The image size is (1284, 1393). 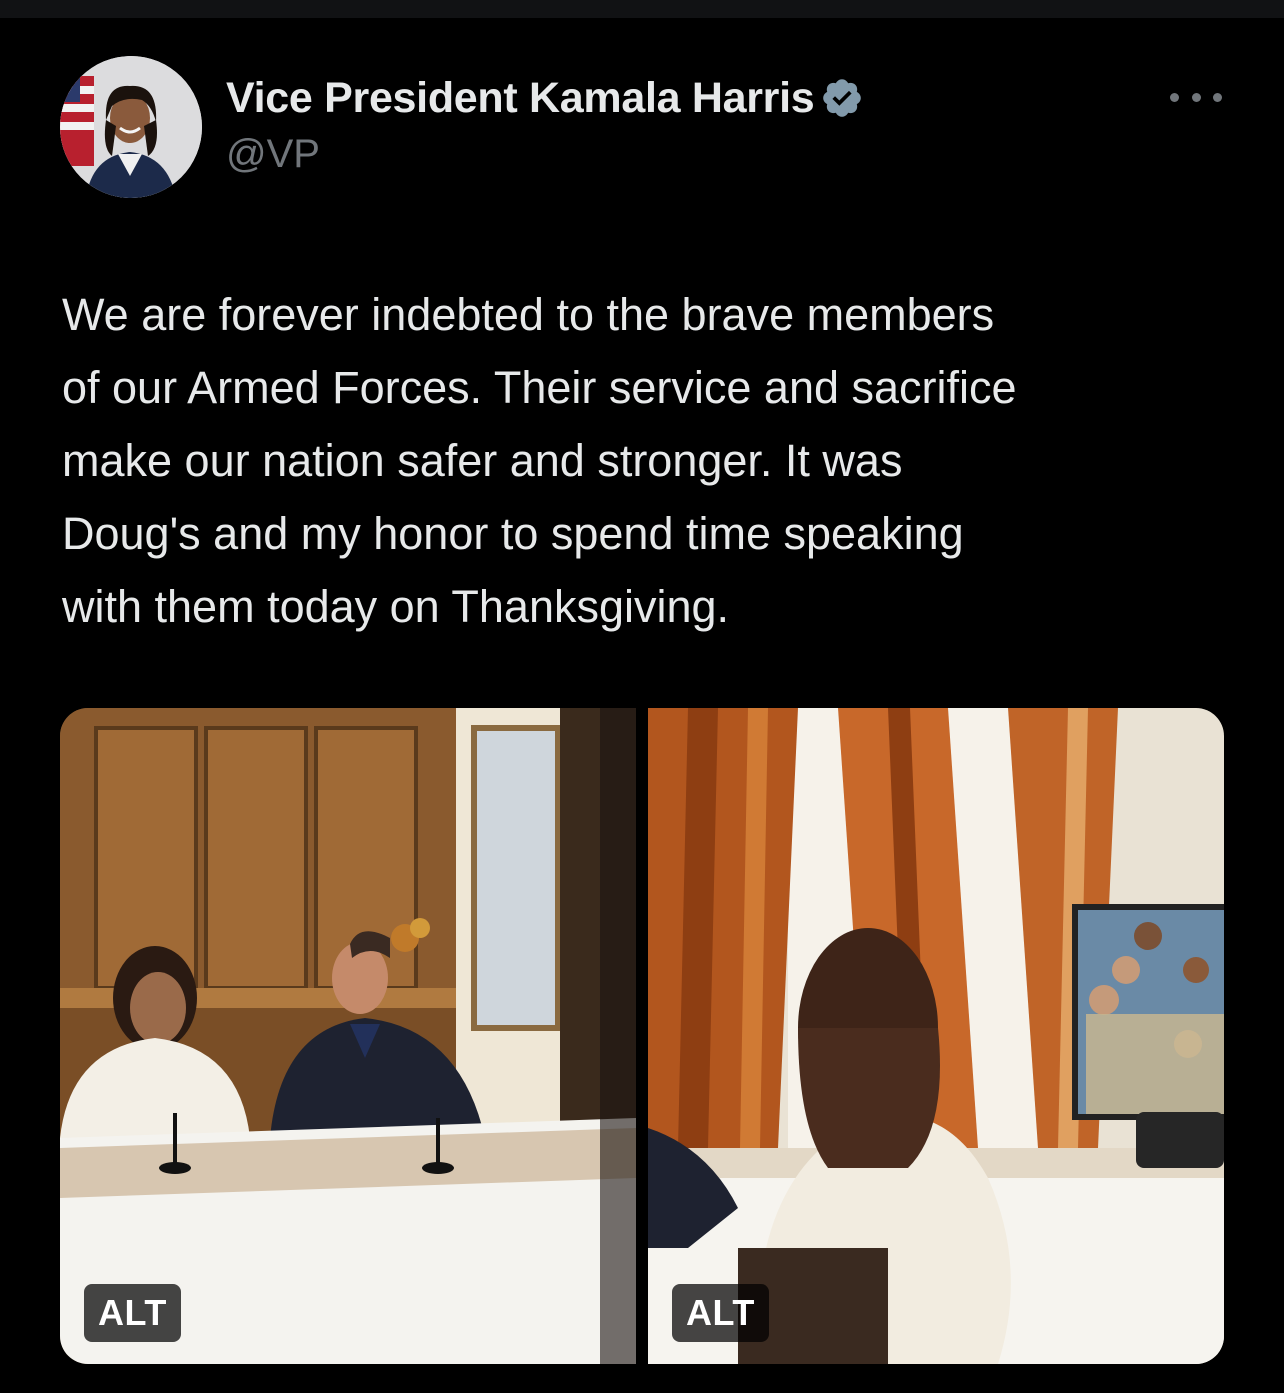 What do you see at coordinates (842, 98) in the screenshot?
I see `verified-badge-icon` at bounding box center [842, 98].